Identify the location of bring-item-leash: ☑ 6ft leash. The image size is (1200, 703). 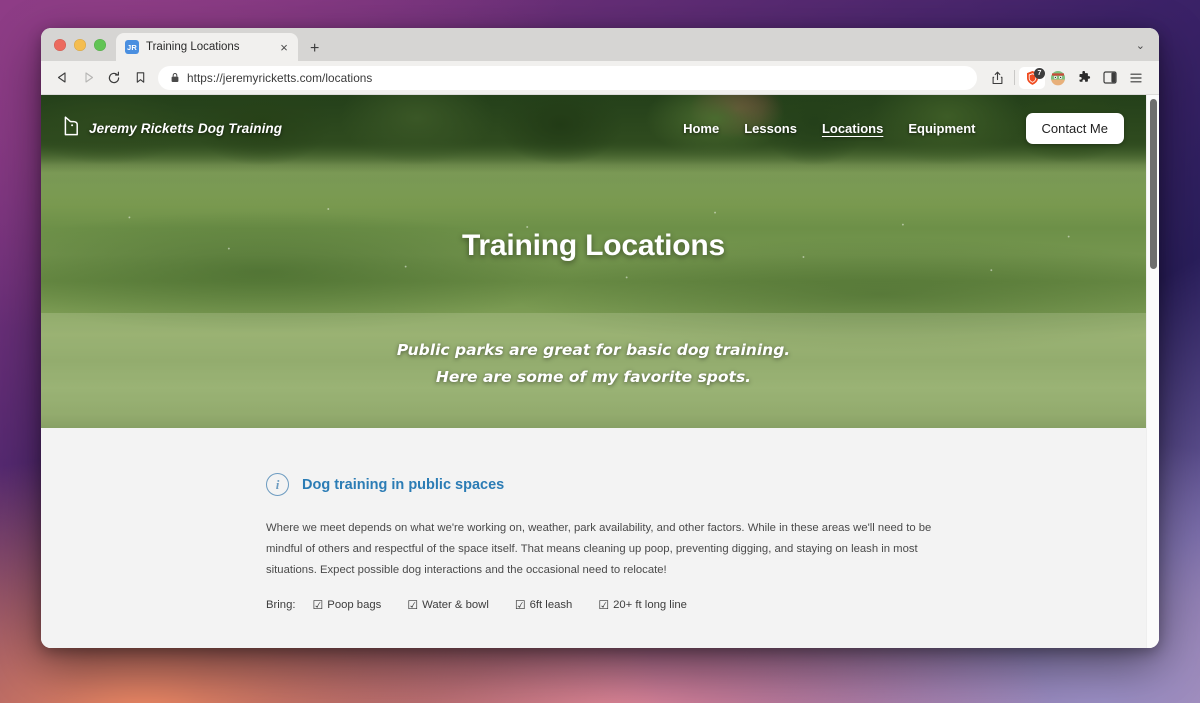
(543, 605).